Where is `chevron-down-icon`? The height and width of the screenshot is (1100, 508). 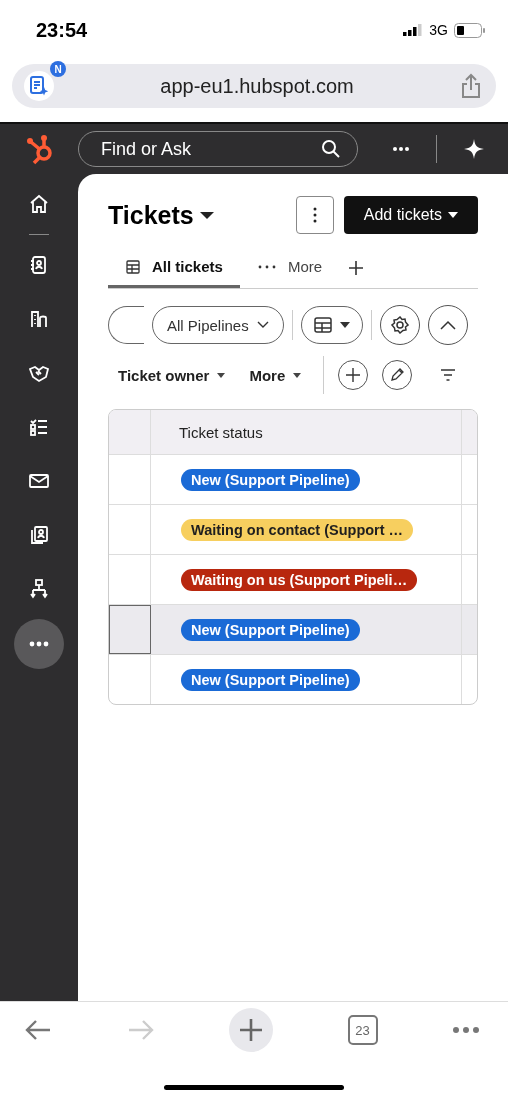
chevron-down-icon is located at coordinates (262, 325).